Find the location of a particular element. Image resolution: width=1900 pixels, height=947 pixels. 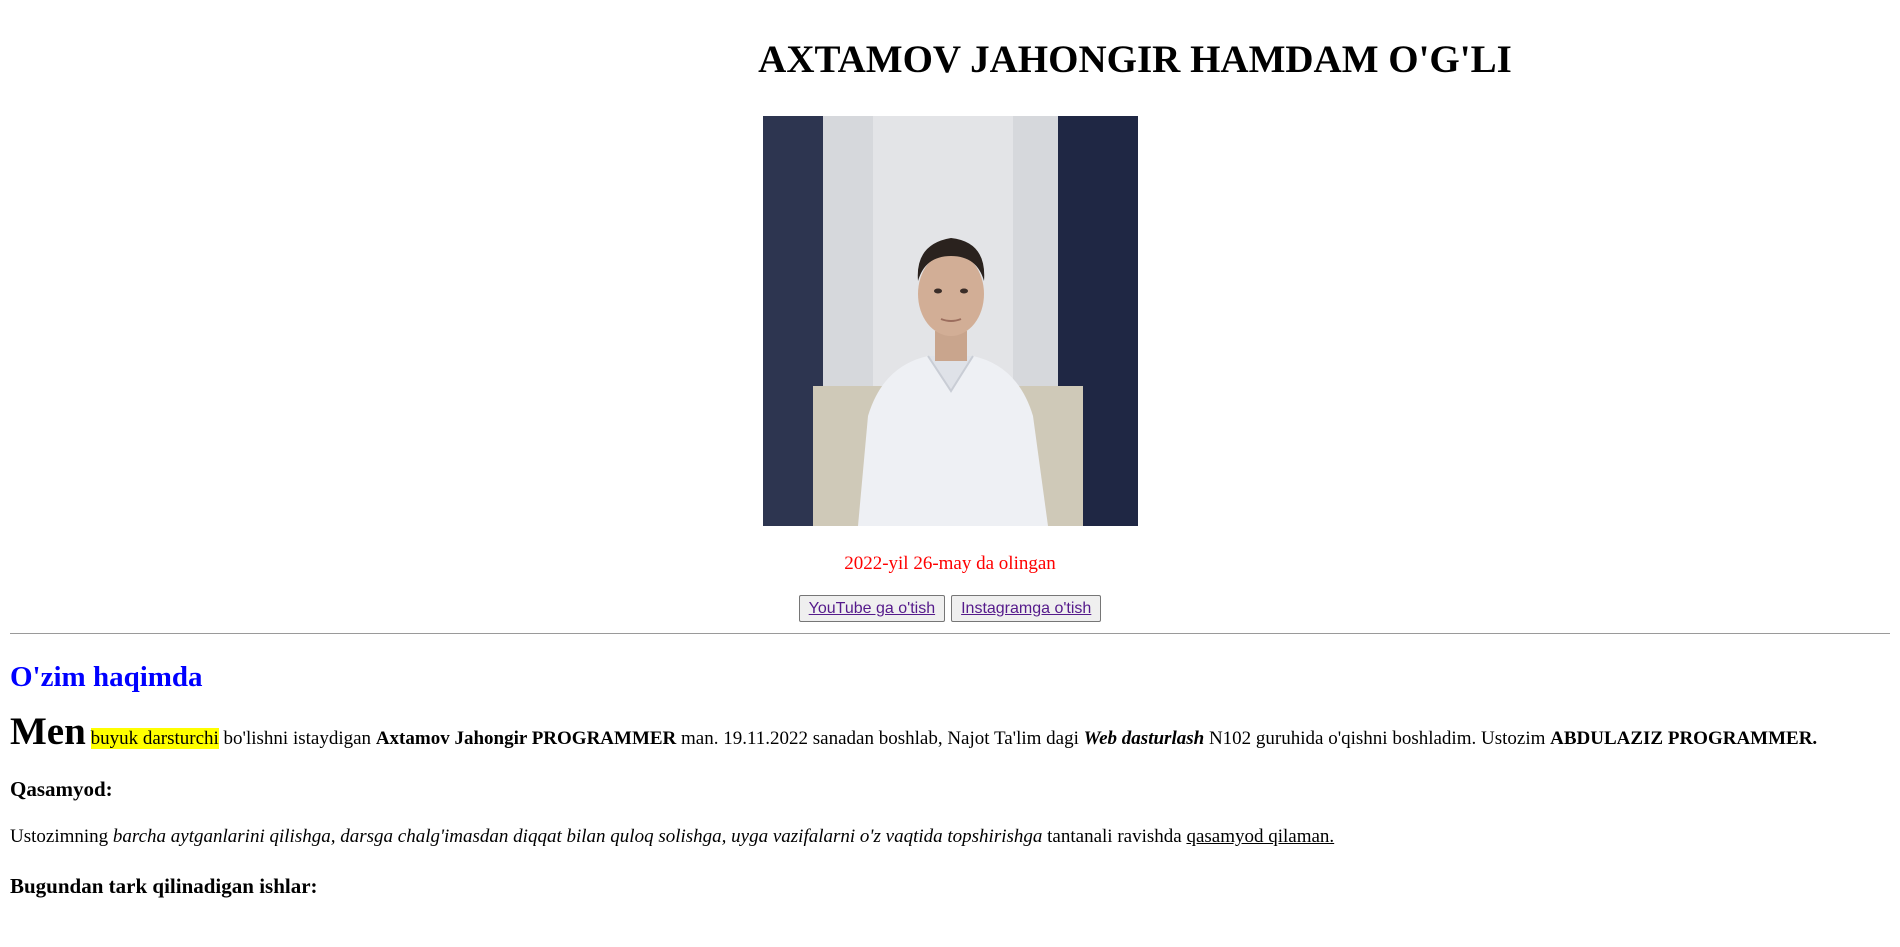

quit-heading: Bugundan tark qilinadigan ishlar: is located at coordinates (164, 886).